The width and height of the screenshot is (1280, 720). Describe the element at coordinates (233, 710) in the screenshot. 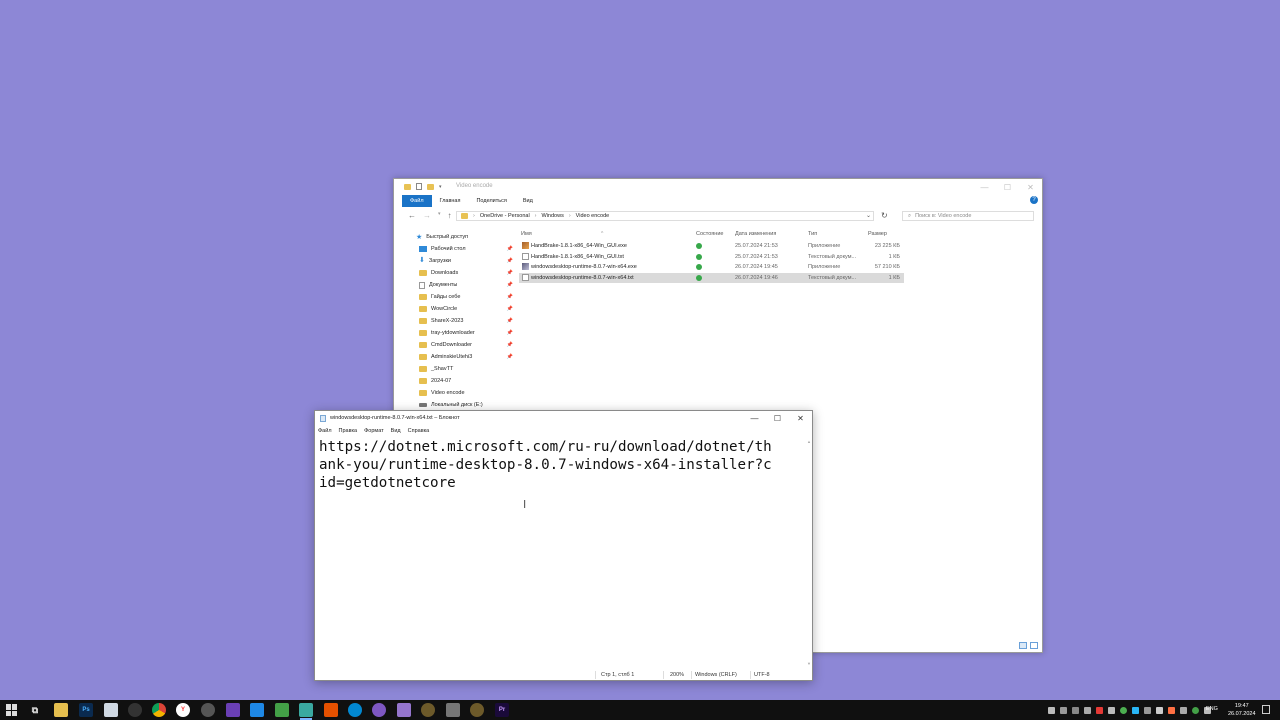

I see `visual-studio-icon` at that location.